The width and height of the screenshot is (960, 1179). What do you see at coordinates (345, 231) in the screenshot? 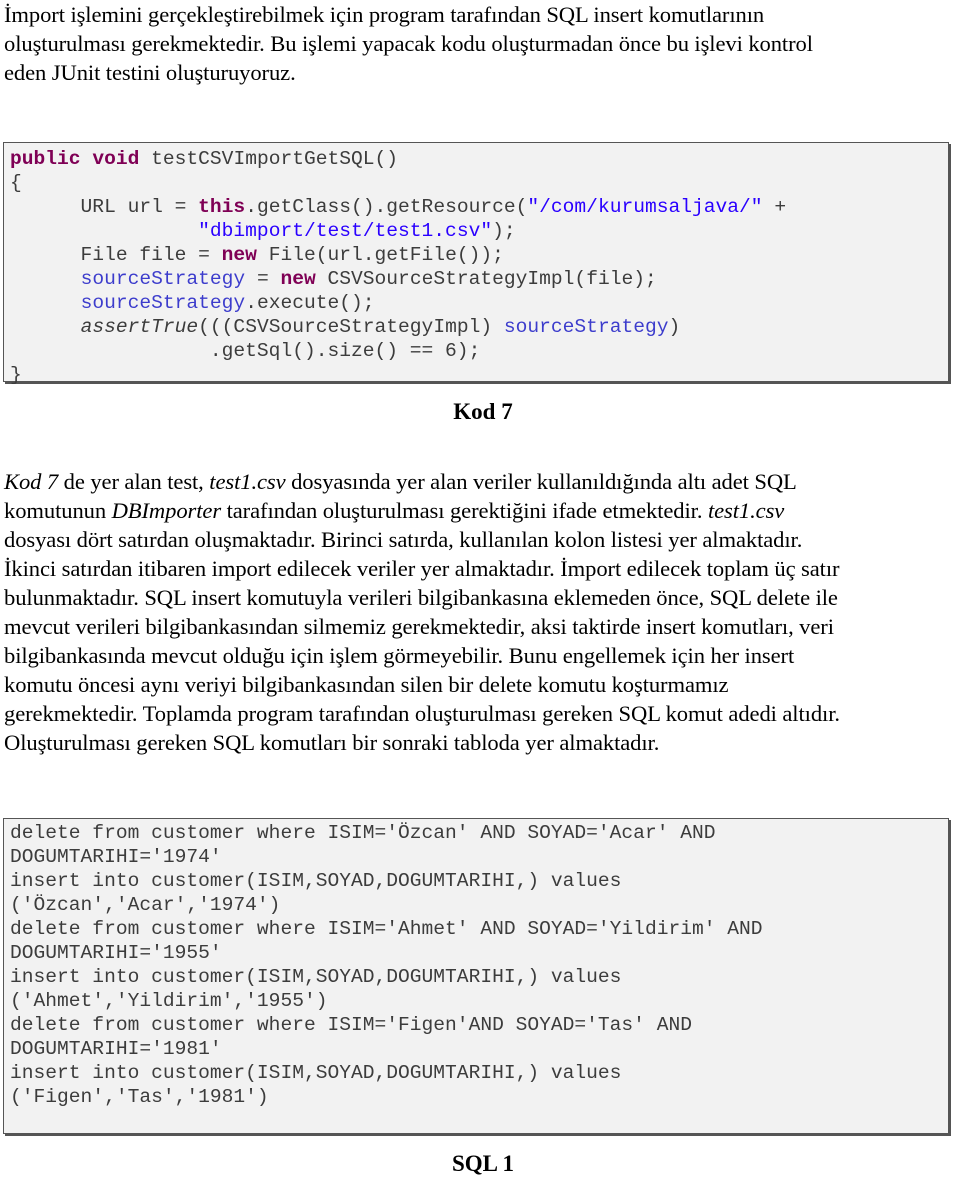
I see `code-string: "dbimport/test/test1.csv"` at bounding box center [345, 231].